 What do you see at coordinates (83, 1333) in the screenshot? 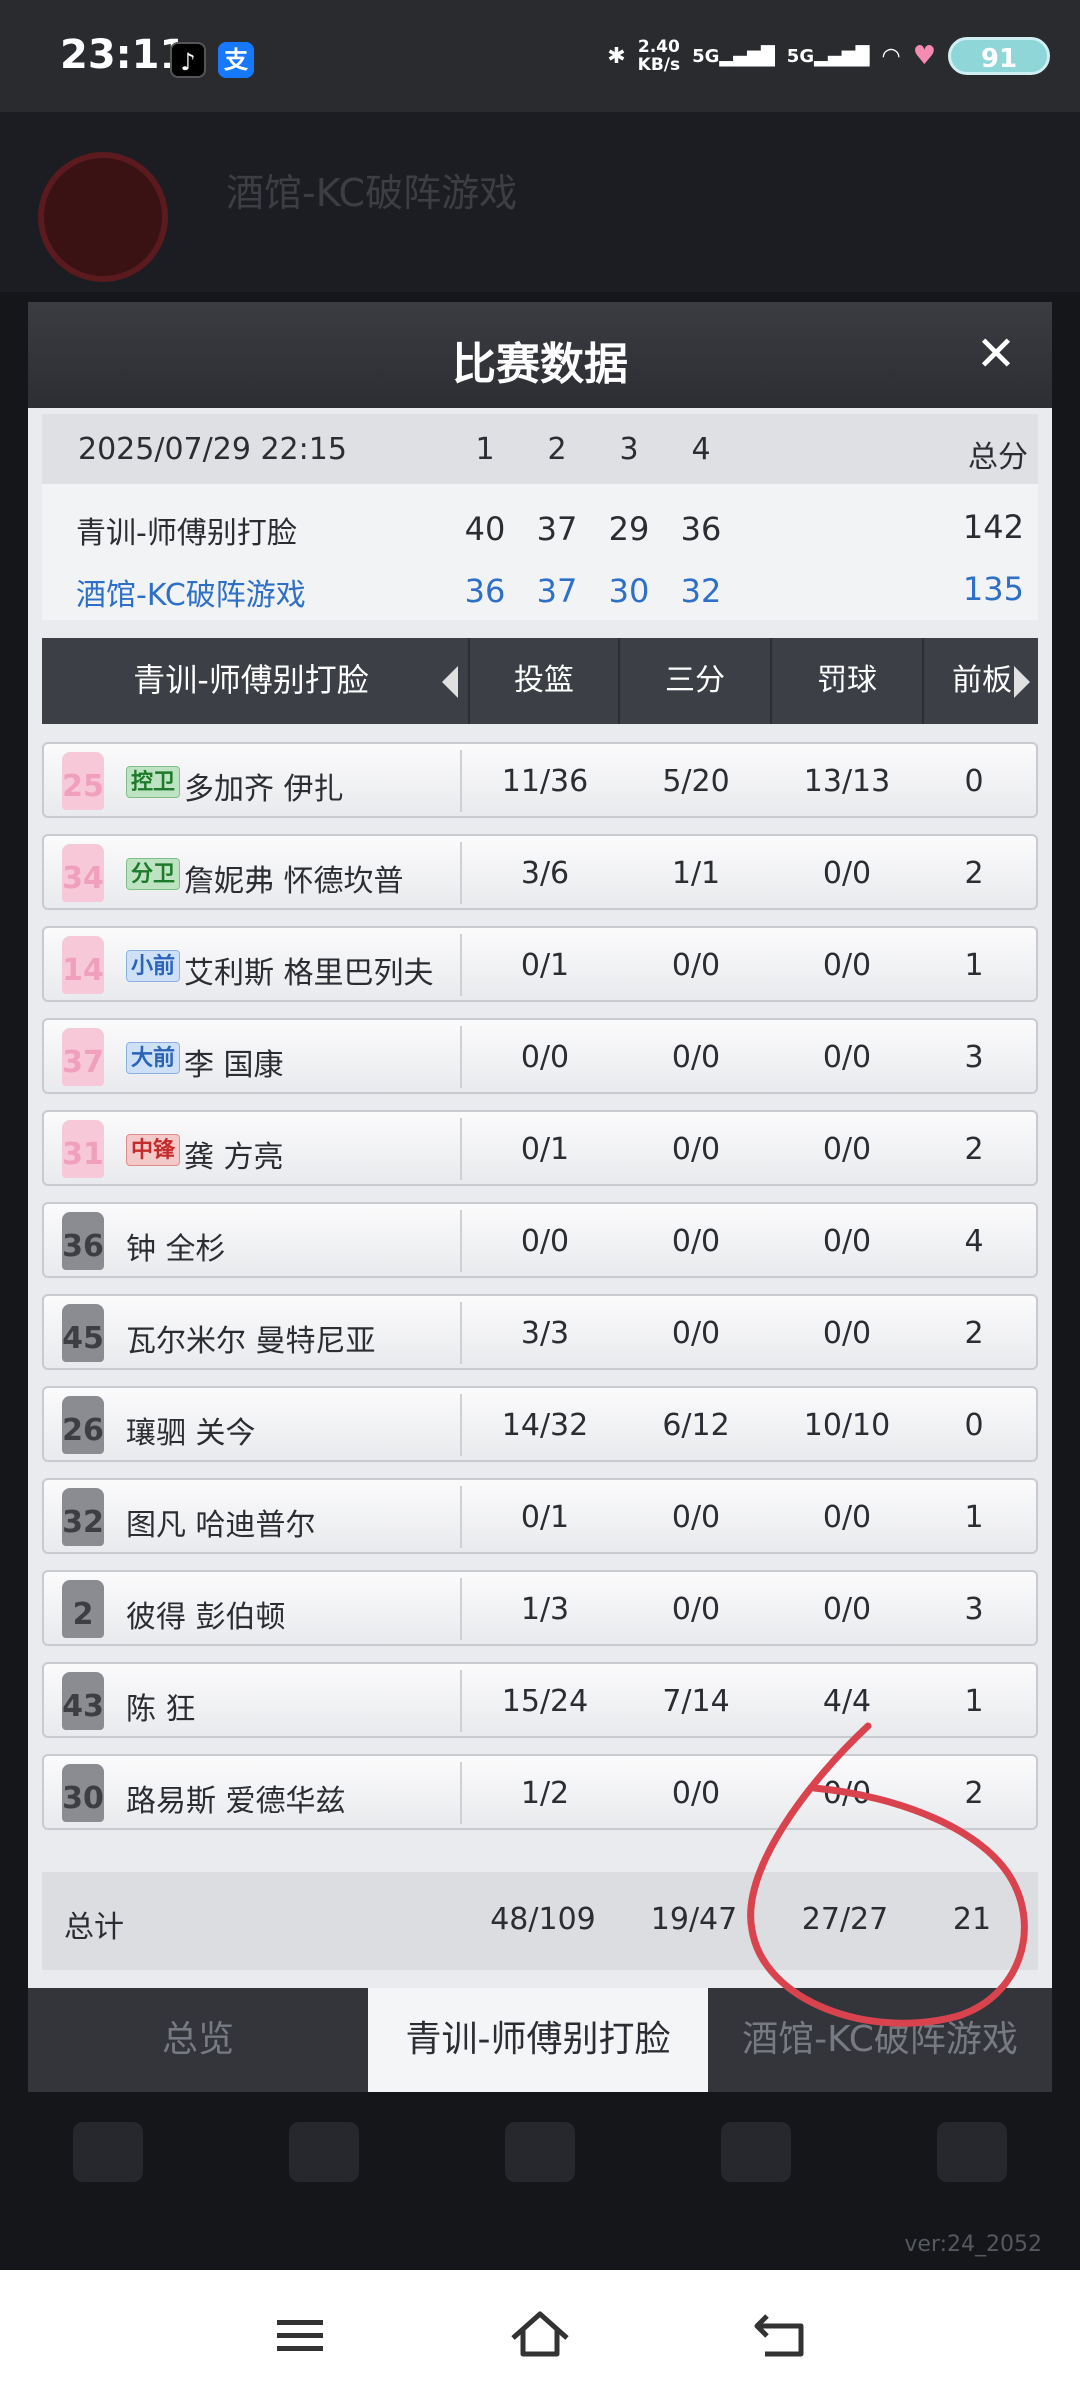
I see `jersey-icon: 45` at bounding box center [83, 1333].